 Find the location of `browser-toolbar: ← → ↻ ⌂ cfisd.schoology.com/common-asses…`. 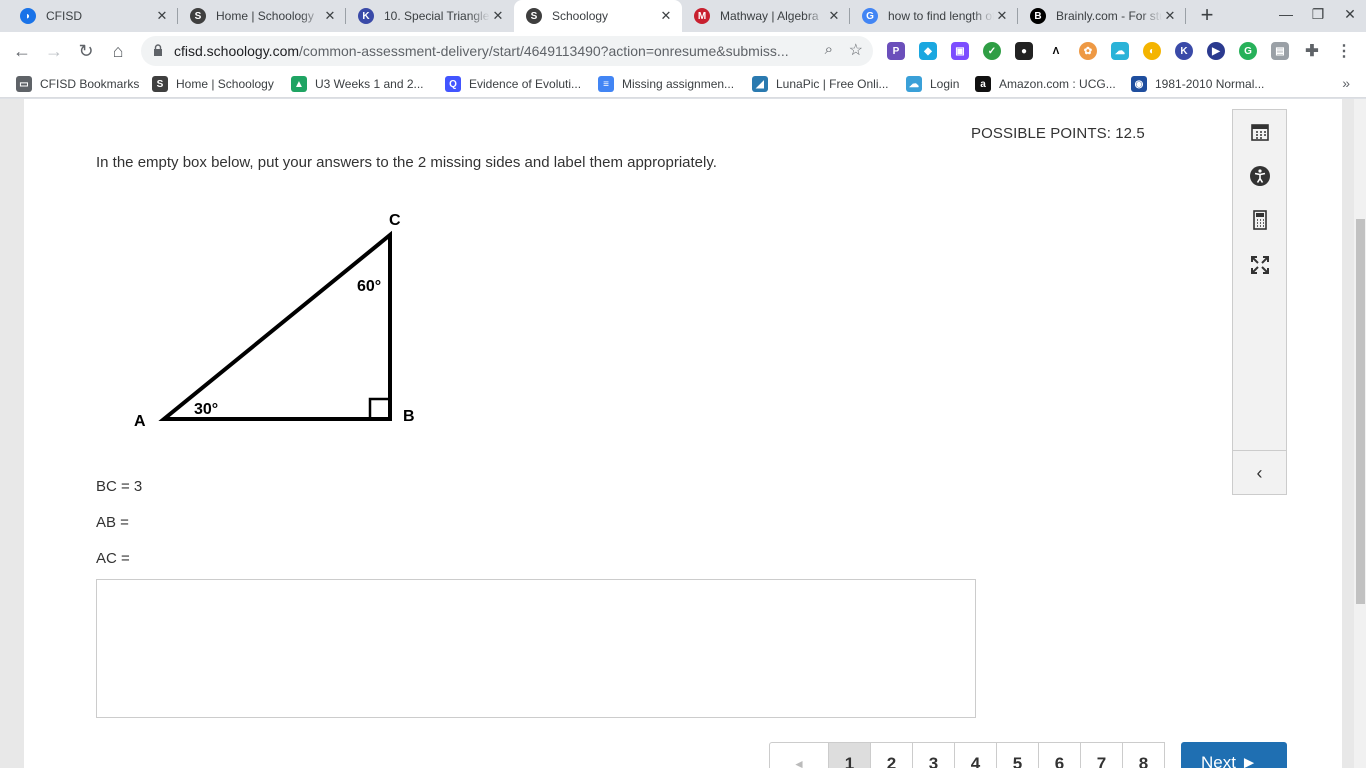

browser-toolbar: ← → ↻ ⌂ cfisd.schoology.com/common-asses… is located at coordinates (683, 51).